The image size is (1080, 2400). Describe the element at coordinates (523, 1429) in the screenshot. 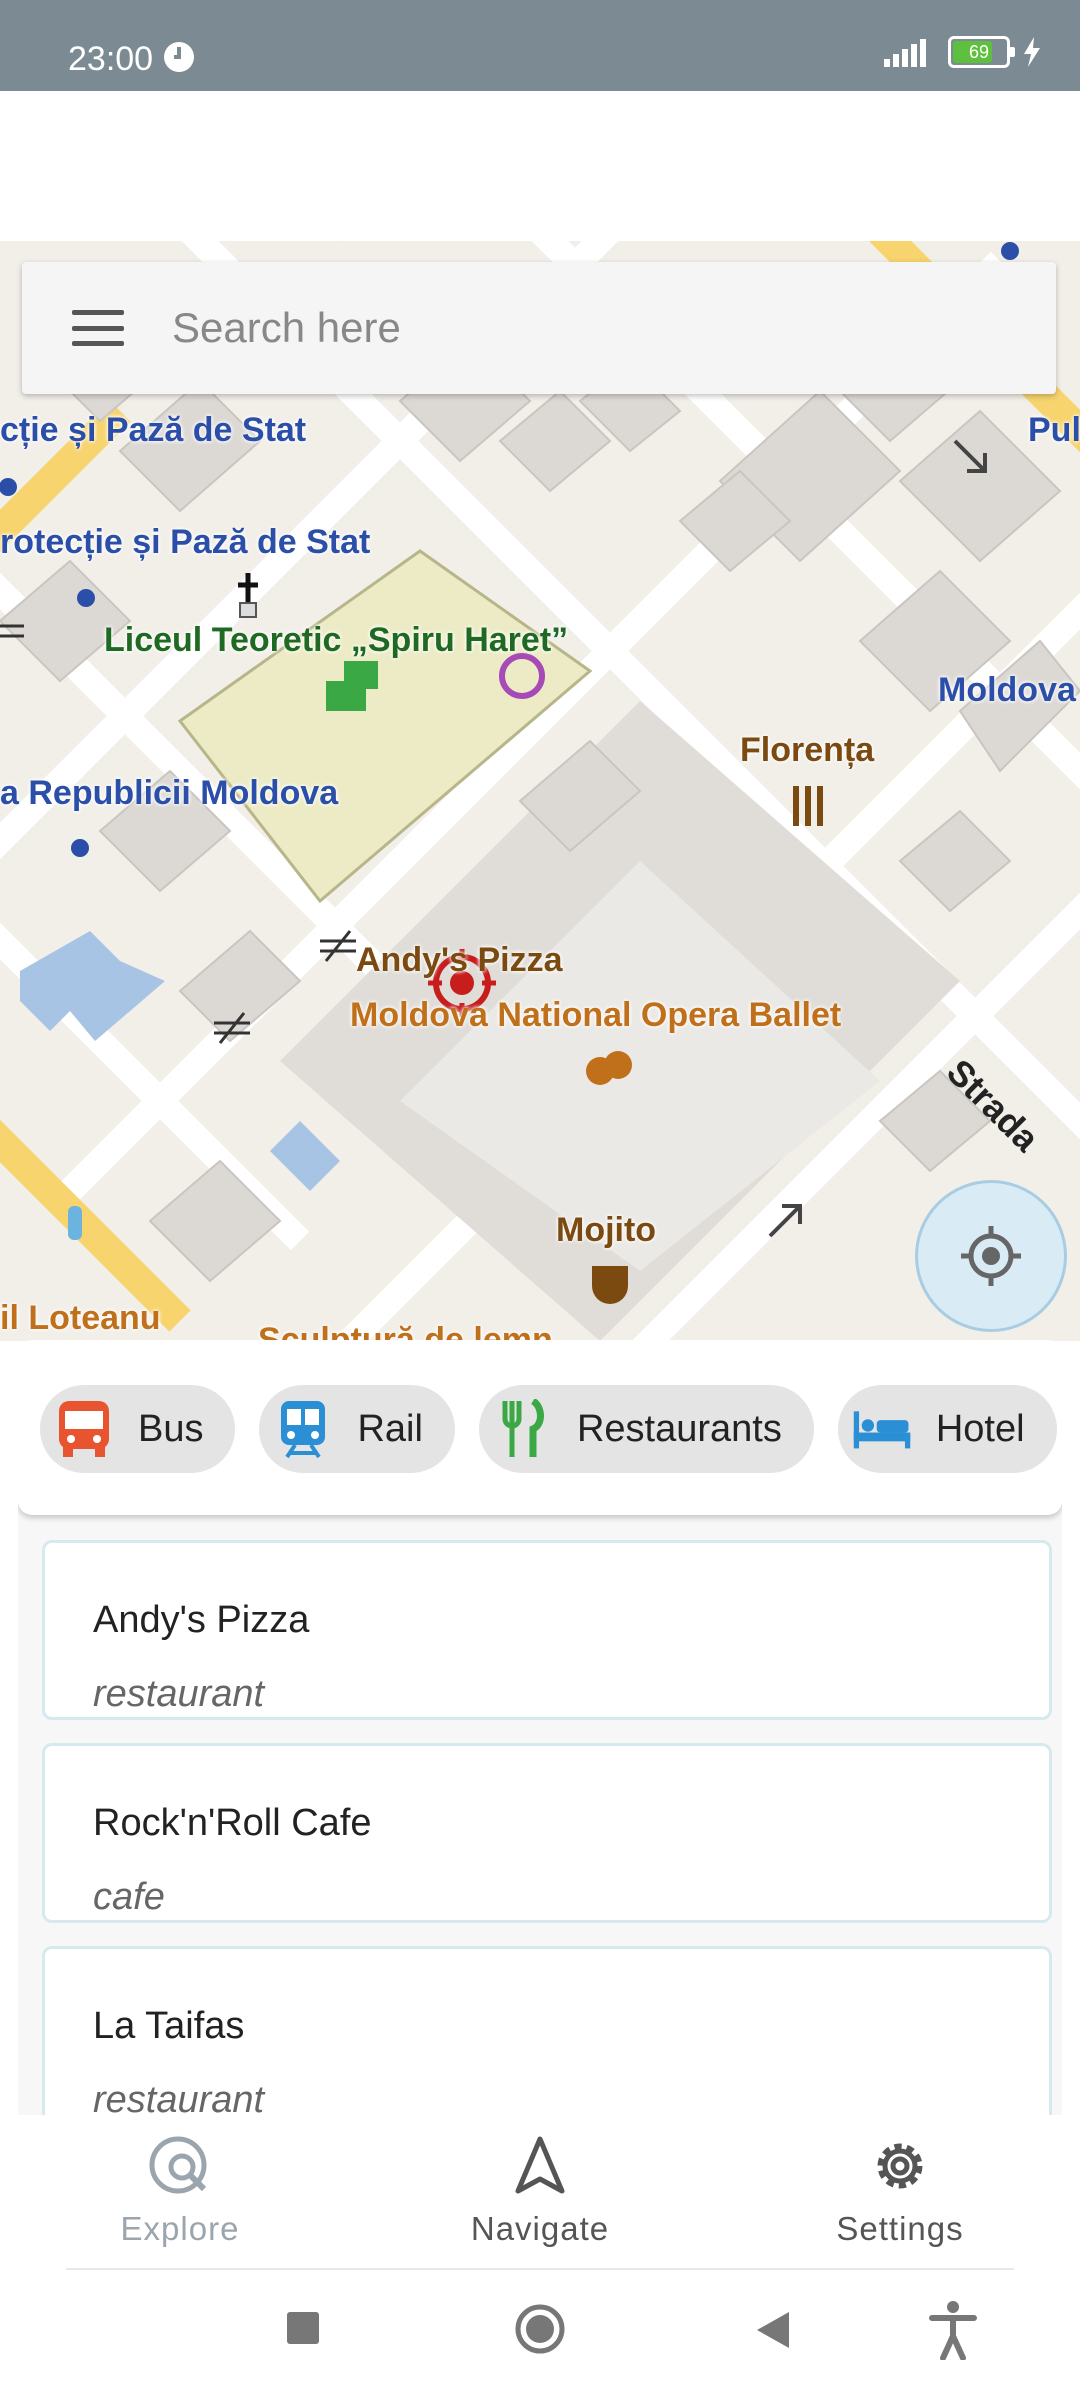

I see `fork-knife-icon` at that location.